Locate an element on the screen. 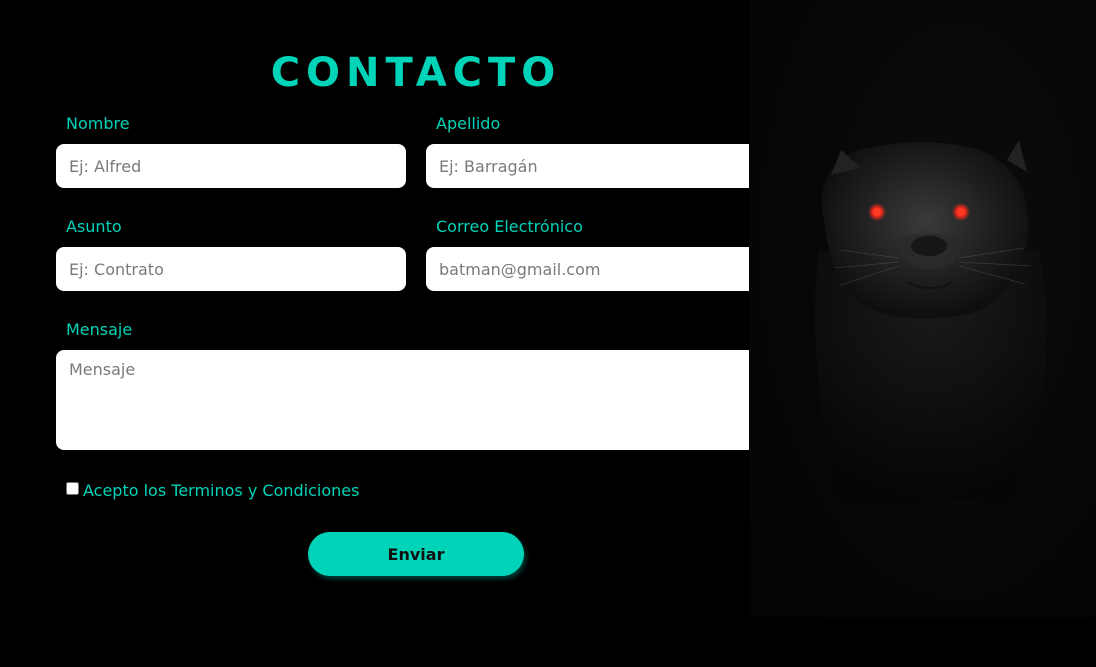 Image resolution: width=1096 pixels, height=667 pixels. asunto-label: Asunto is located at coordinates (94, 226).